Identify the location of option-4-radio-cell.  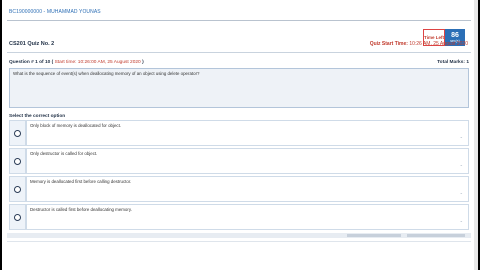
(17, 217).